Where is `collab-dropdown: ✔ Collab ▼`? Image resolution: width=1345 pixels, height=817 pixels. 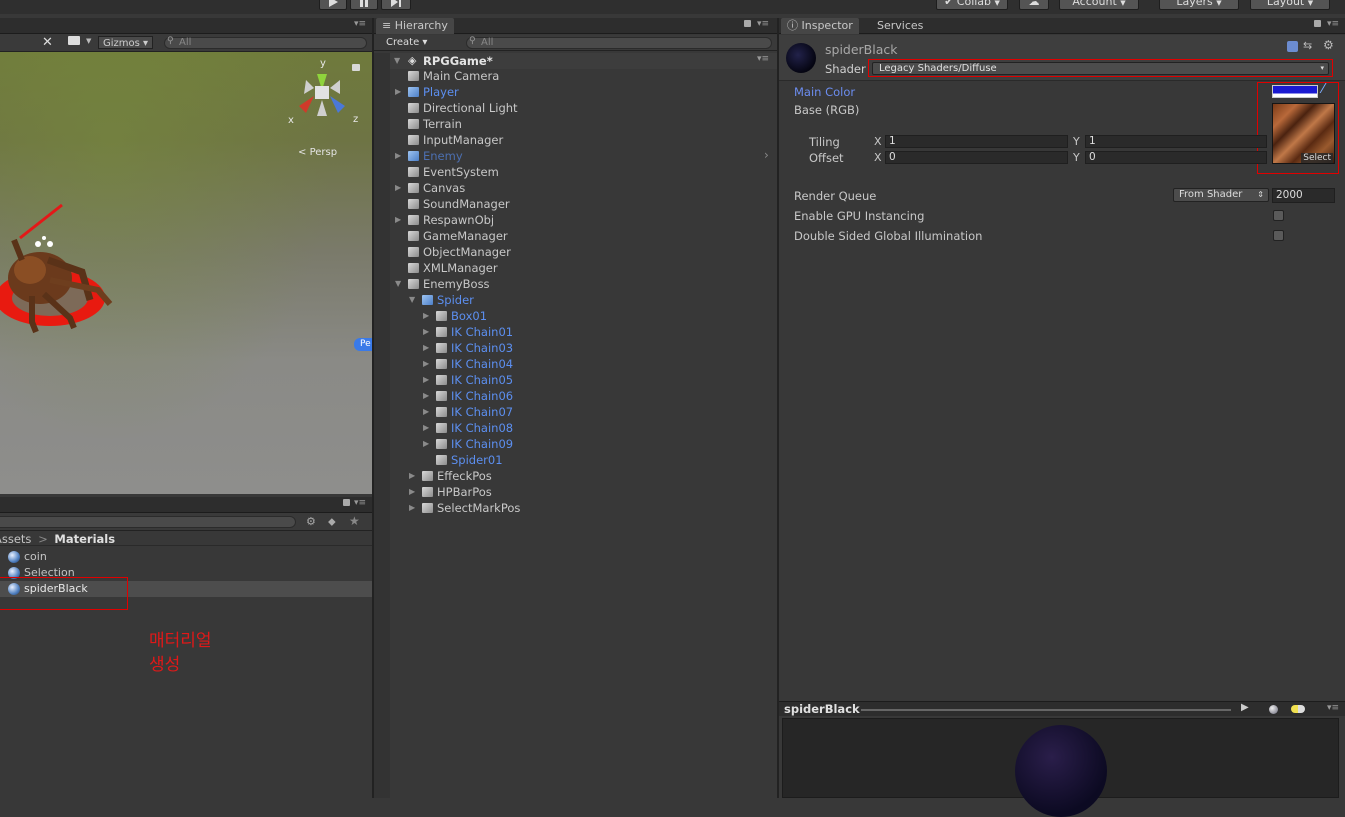 collab-dropdown: ✔ Collab ▼ is located at coordinates (972, 5).